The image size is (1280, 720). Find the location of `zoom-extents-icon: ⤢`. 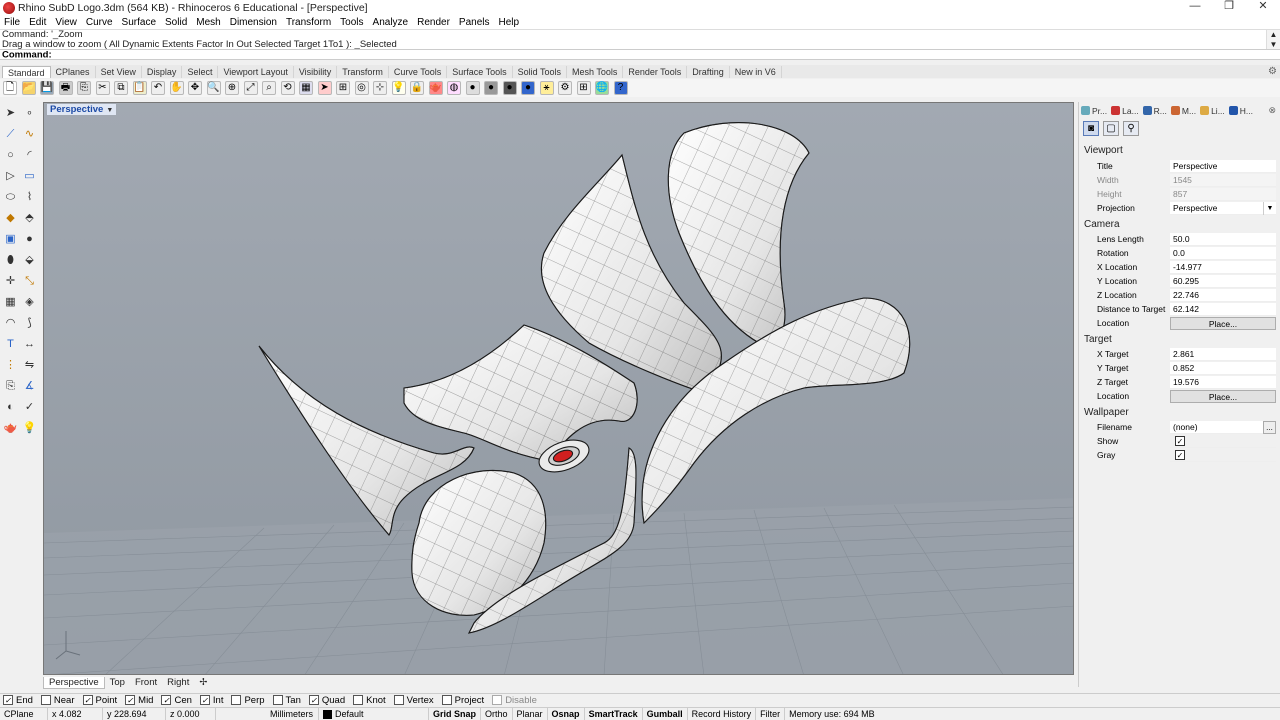

zoom-extents-icon: ⤢ is located at coordinates (250, 88).